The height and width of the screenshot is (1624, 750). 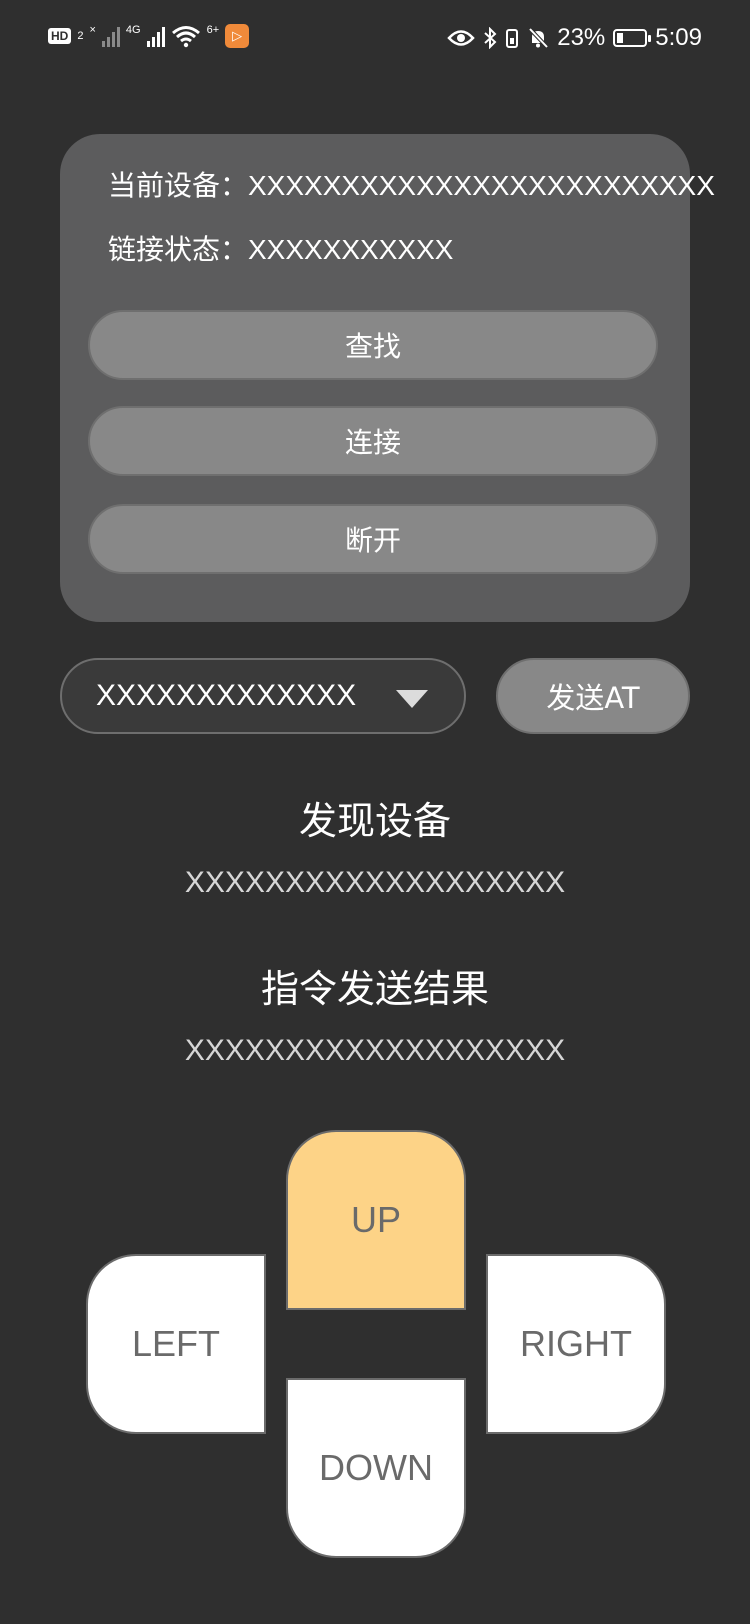 I want to click on app-notification-icon: ▷, so click(x=237, y=36).